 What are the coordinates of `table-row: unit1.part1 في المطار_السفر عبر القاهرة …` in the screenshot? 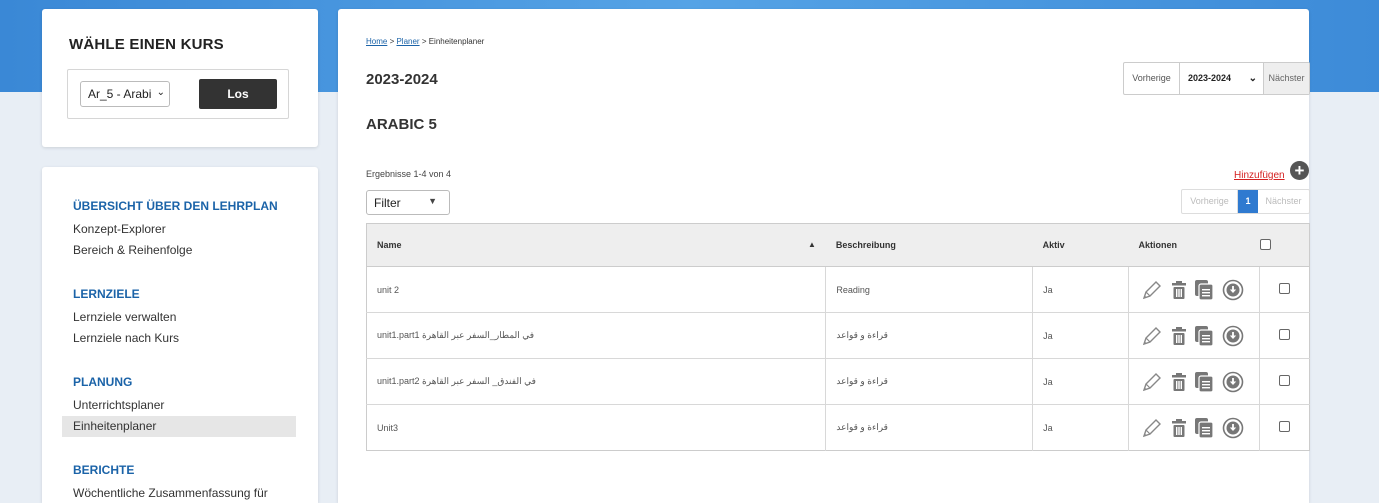 It's located at (838, 335).